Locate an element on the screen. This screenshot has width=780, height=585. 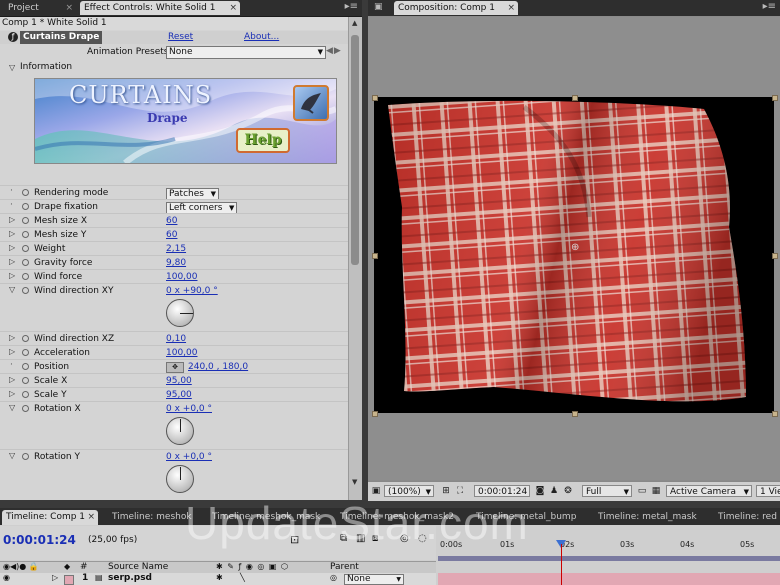
layer-duration-bar is located at coordinates (609, 579).